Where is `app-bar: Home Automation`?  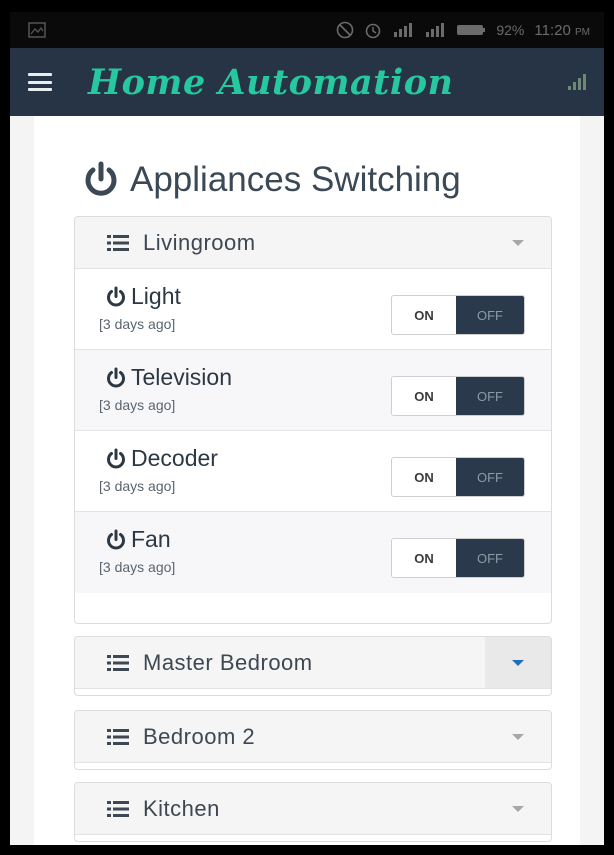 app-bar: Home Automation is located at coordinates (307, 82).